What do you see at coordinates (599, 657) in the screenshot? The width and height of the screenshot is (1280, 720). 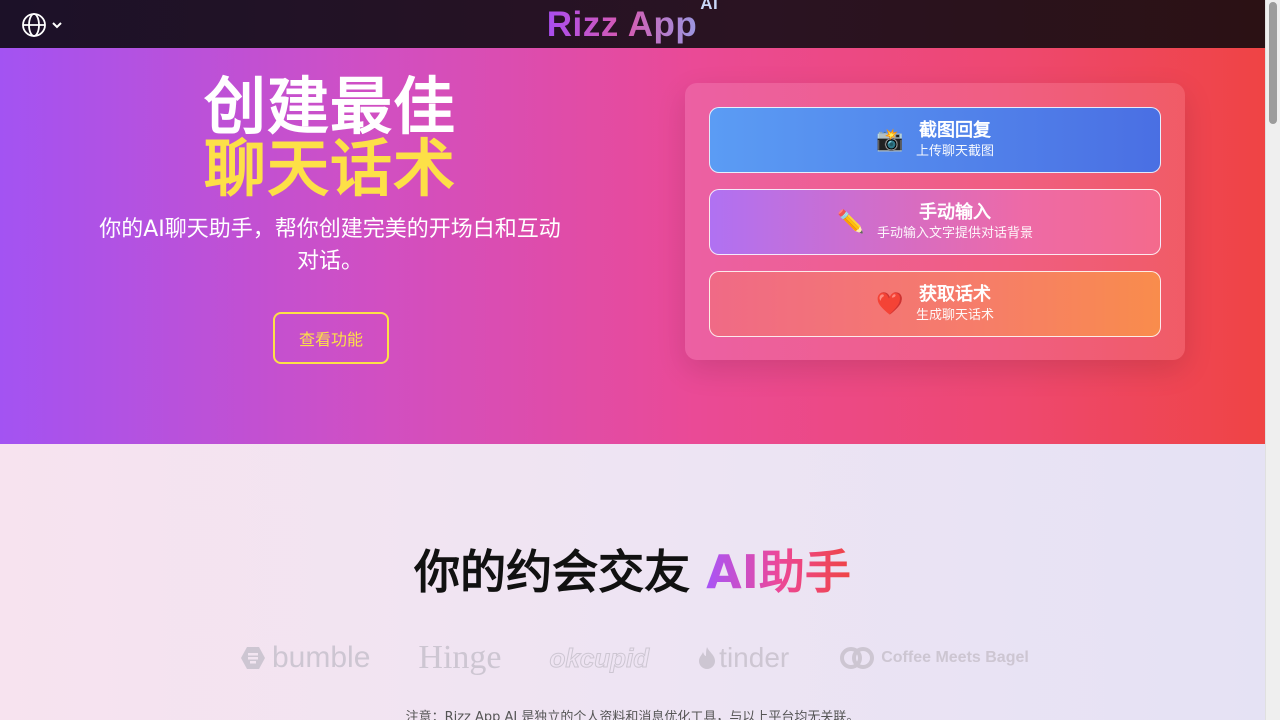 I see `okcupid-logo: okcupid` at bounding box center [599, 657].